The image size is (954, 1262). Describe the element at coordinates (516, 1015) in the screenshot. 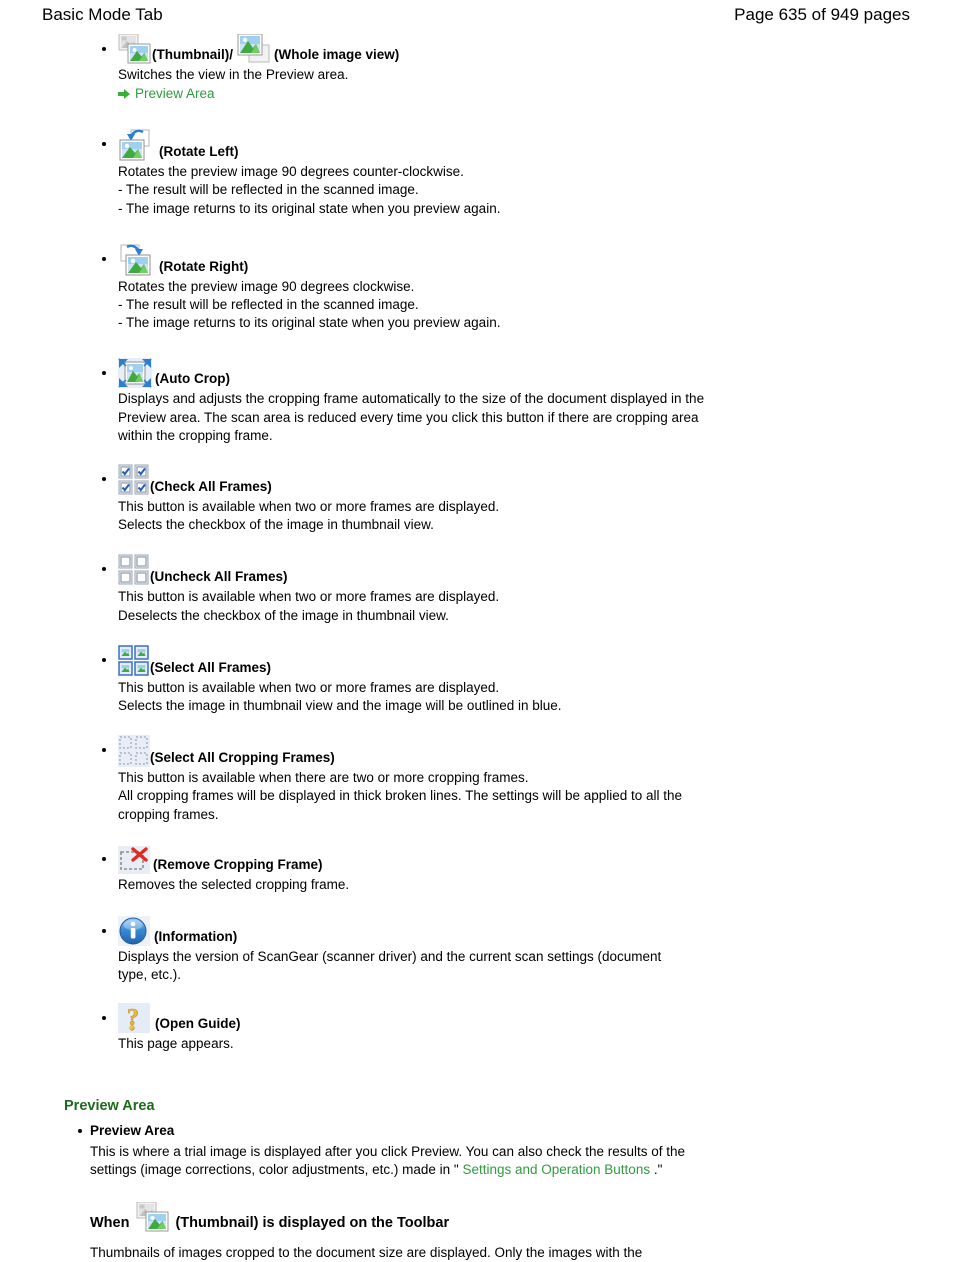

I see `item-header: ? (Open Guide)` at that location.